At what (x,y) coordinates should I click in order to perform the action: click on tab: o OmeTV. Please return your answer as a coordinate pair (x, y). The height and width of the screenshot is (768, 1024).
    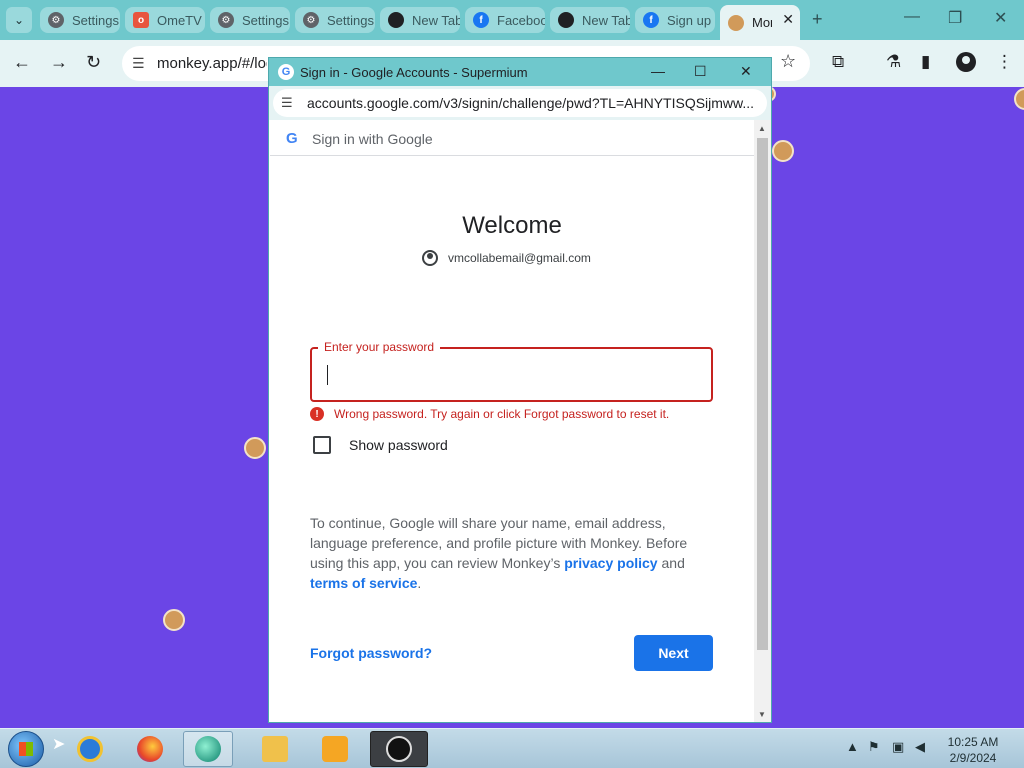
    Looking at the image, I should click on (165, 20).